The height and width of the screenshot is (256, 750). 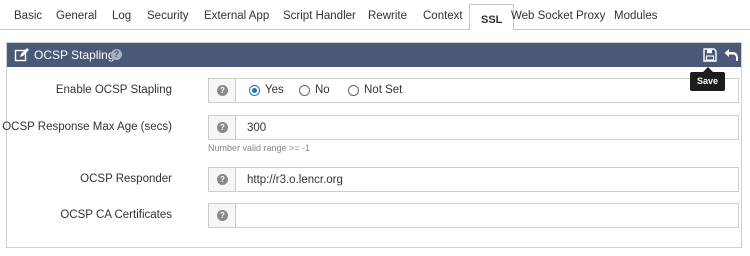 What do you see at coordinates (22, 55) in the screenshot?
I see `edit-icon` at bounding box center [22, 55].